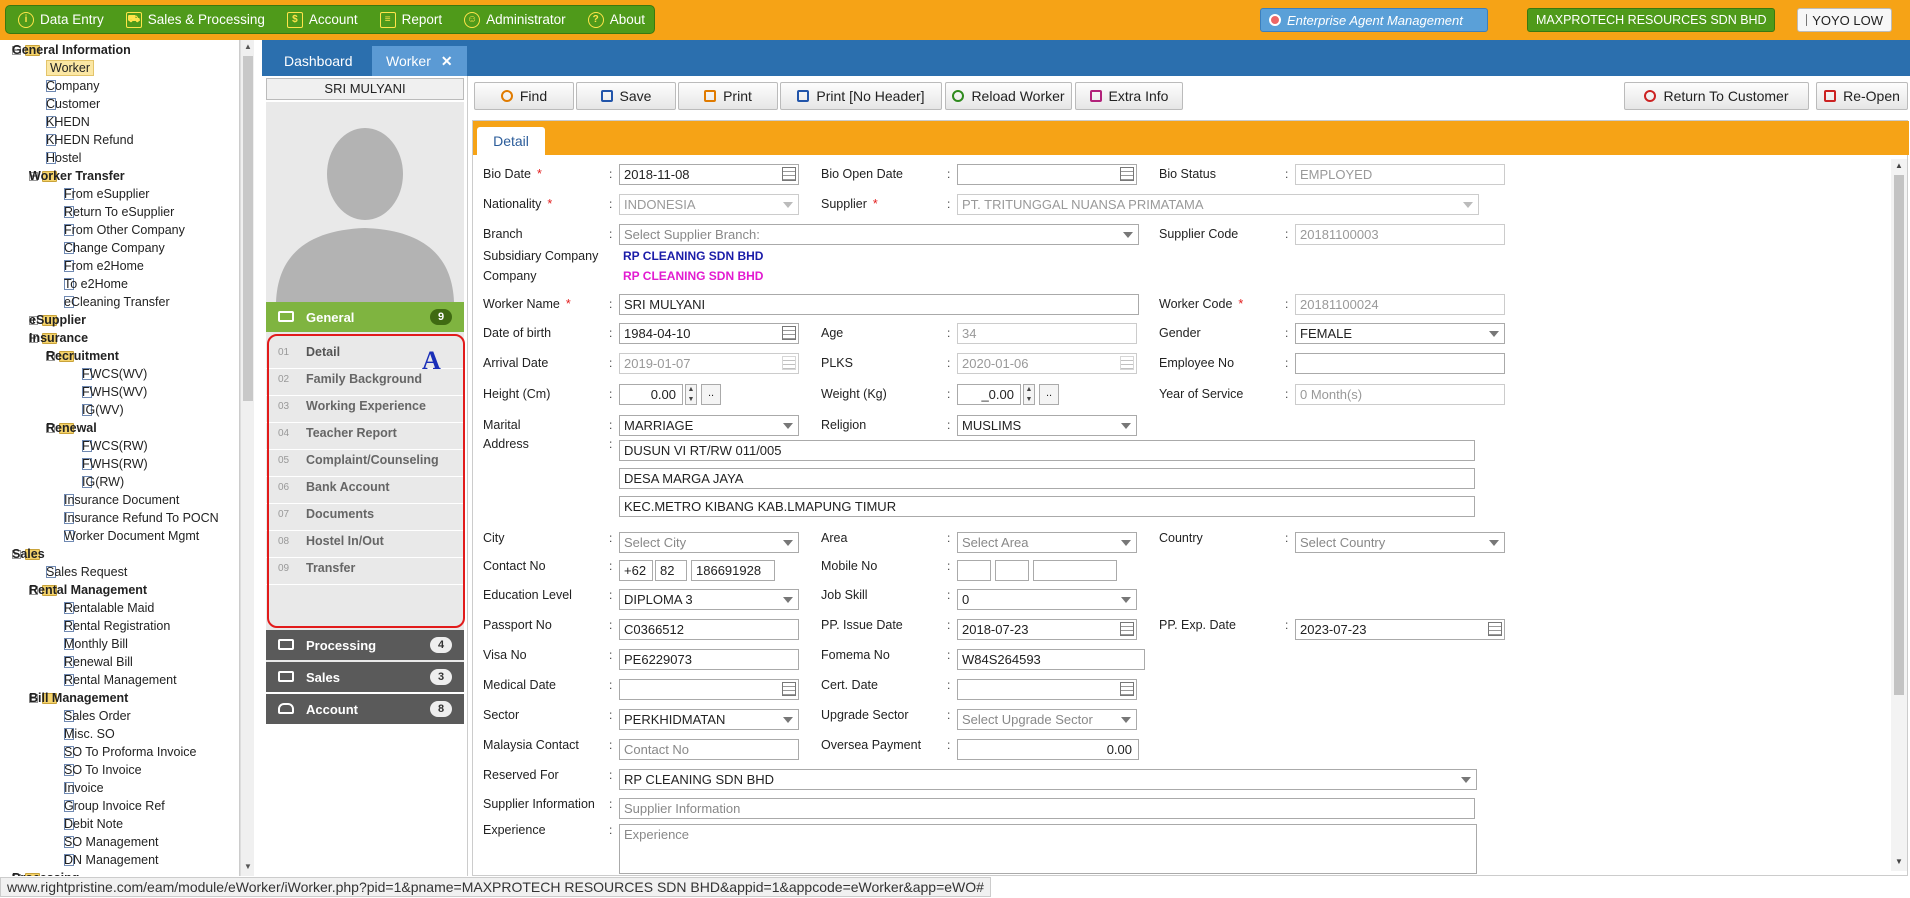 The width and height of the screenshot is (1910, 898). I want to click on tree-item: Worker, so click(70, 68).